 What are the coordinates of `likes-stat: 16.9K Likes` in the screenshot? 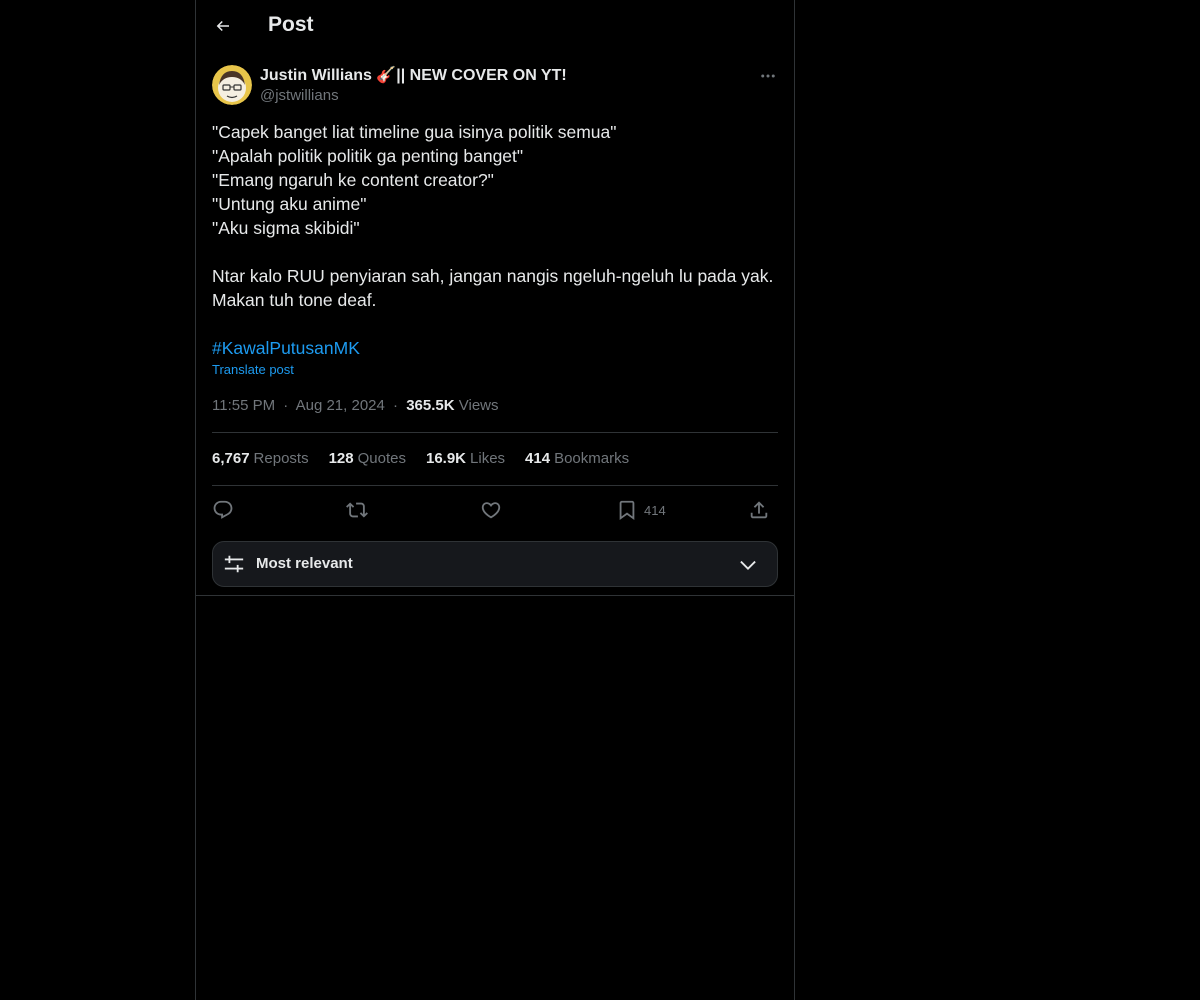 It's located at (465, 458).